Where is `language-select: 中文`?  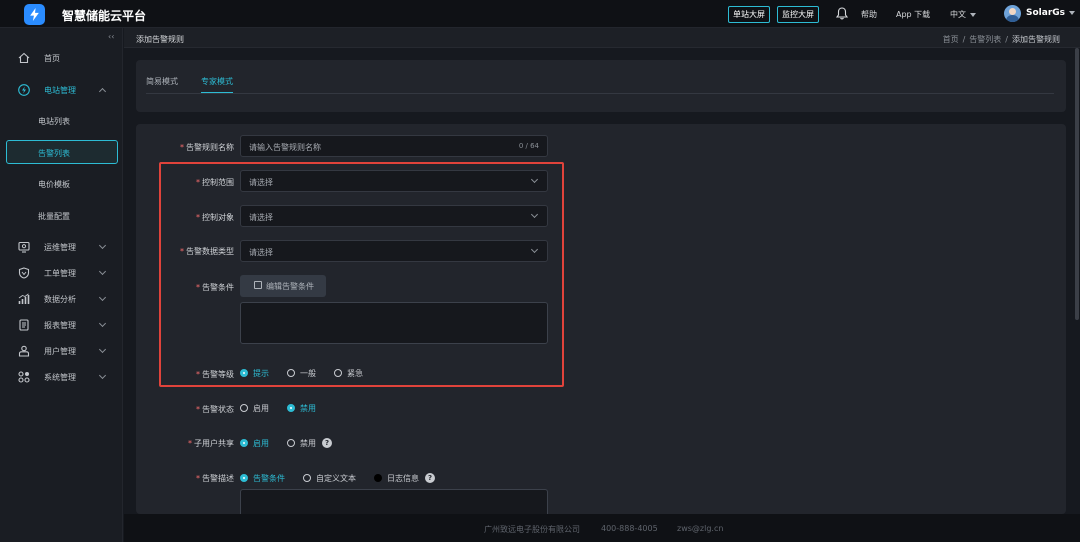 language-select: 中文 is located at coordinates (963, 14).